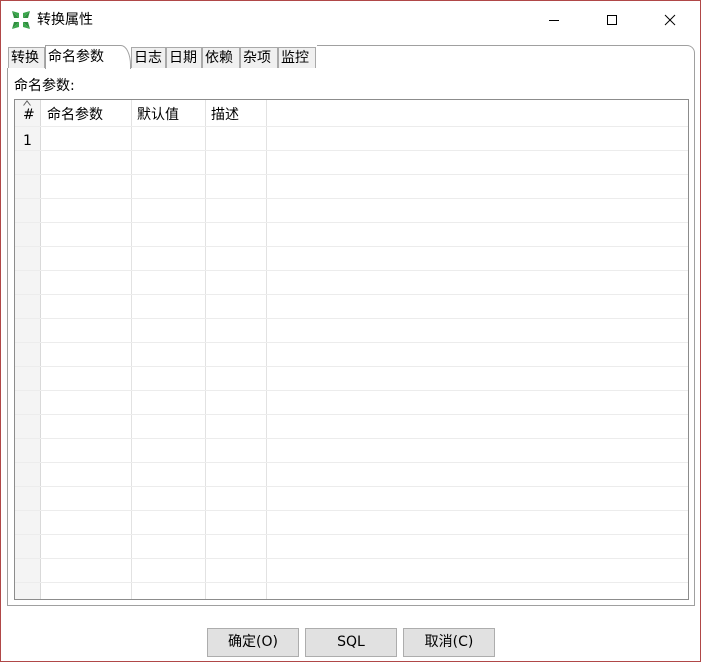 The image size is (701, 662). What do you see at coordinates (158, 115) in the screenshot?
I see `column-header-default-value: 默认值` at bounding box center [158, 115].